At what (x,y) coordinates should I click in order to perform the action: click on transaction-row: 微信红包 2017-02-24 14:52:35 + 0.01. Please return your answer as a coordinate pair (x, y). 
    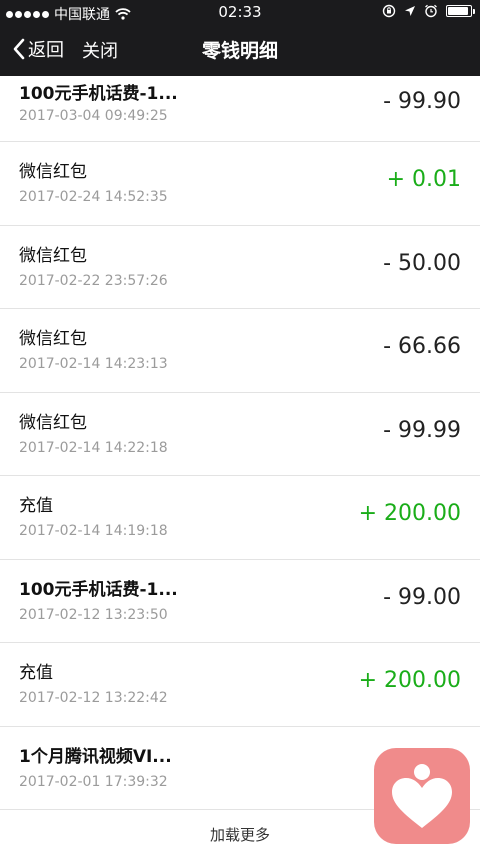
    Looking at the image, I should click on (240, 184).